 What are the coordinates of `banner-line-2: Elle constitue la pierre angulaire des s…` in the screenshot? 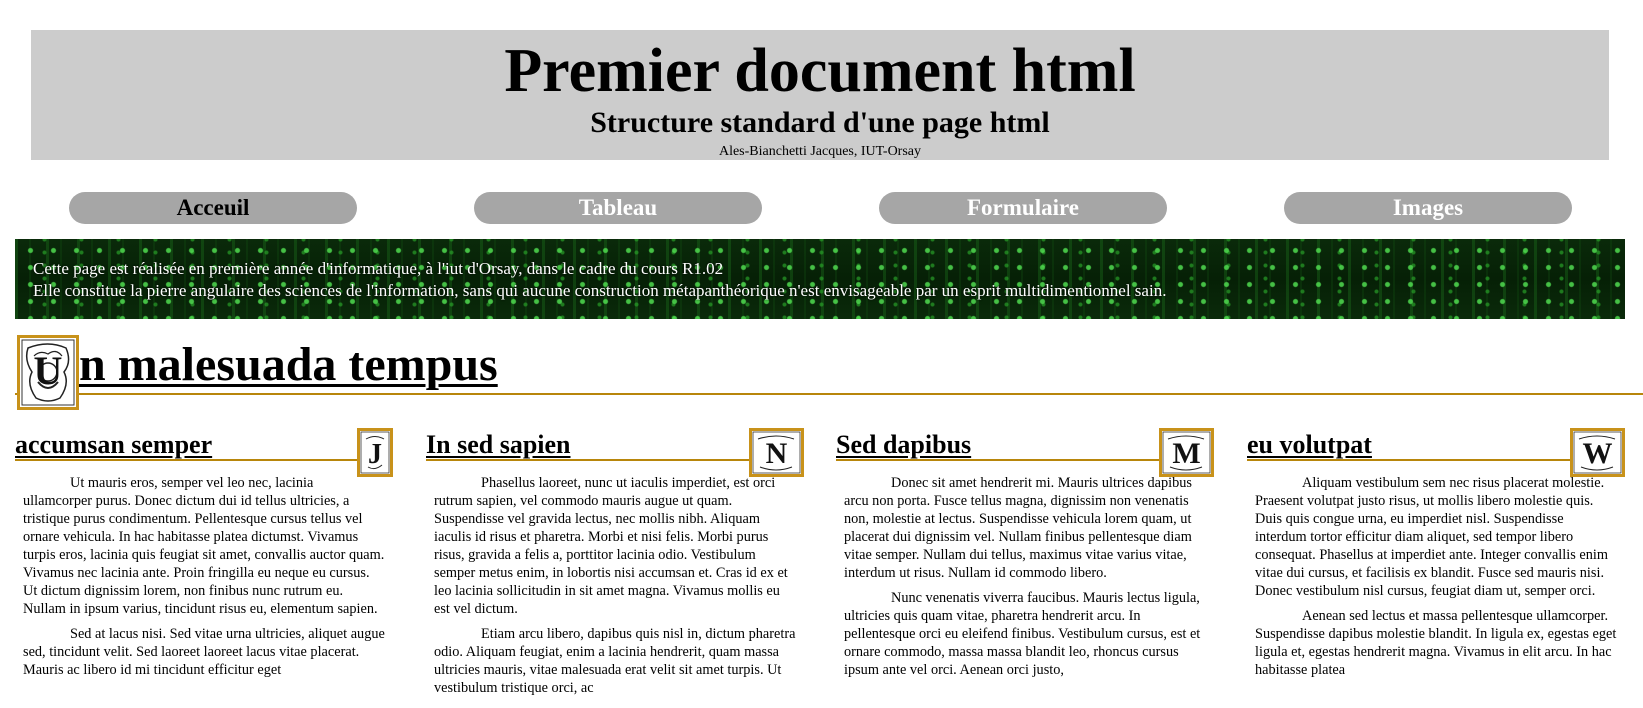 It's located at (600, 290).